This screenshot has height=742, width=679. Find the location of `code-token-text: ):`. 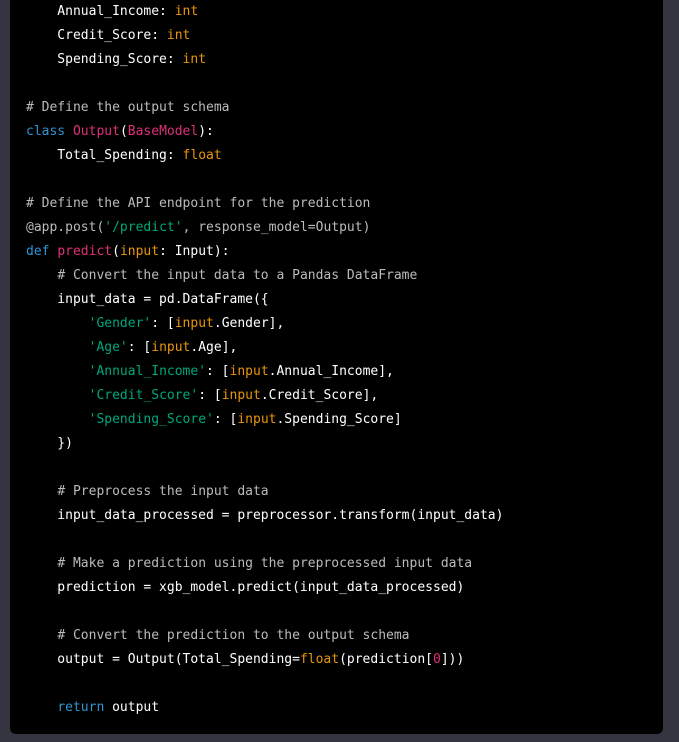

code-token-text: ): is located at coordinates (206, 131).